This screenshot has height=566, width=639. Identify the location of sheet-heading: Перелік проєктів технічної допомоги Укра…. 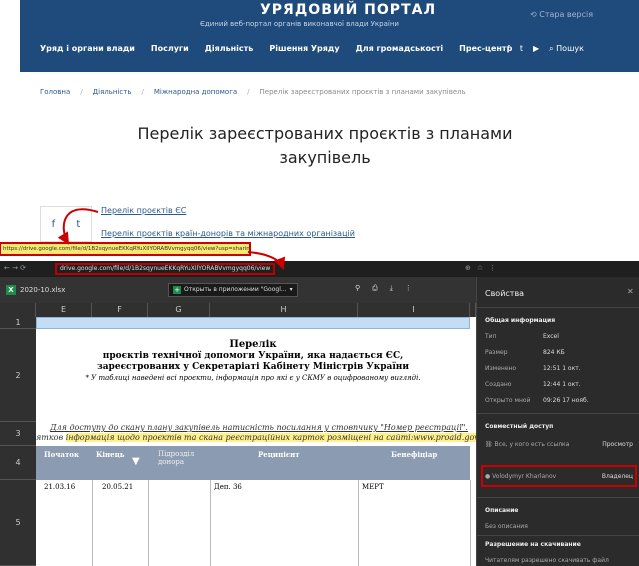
(253, 361).